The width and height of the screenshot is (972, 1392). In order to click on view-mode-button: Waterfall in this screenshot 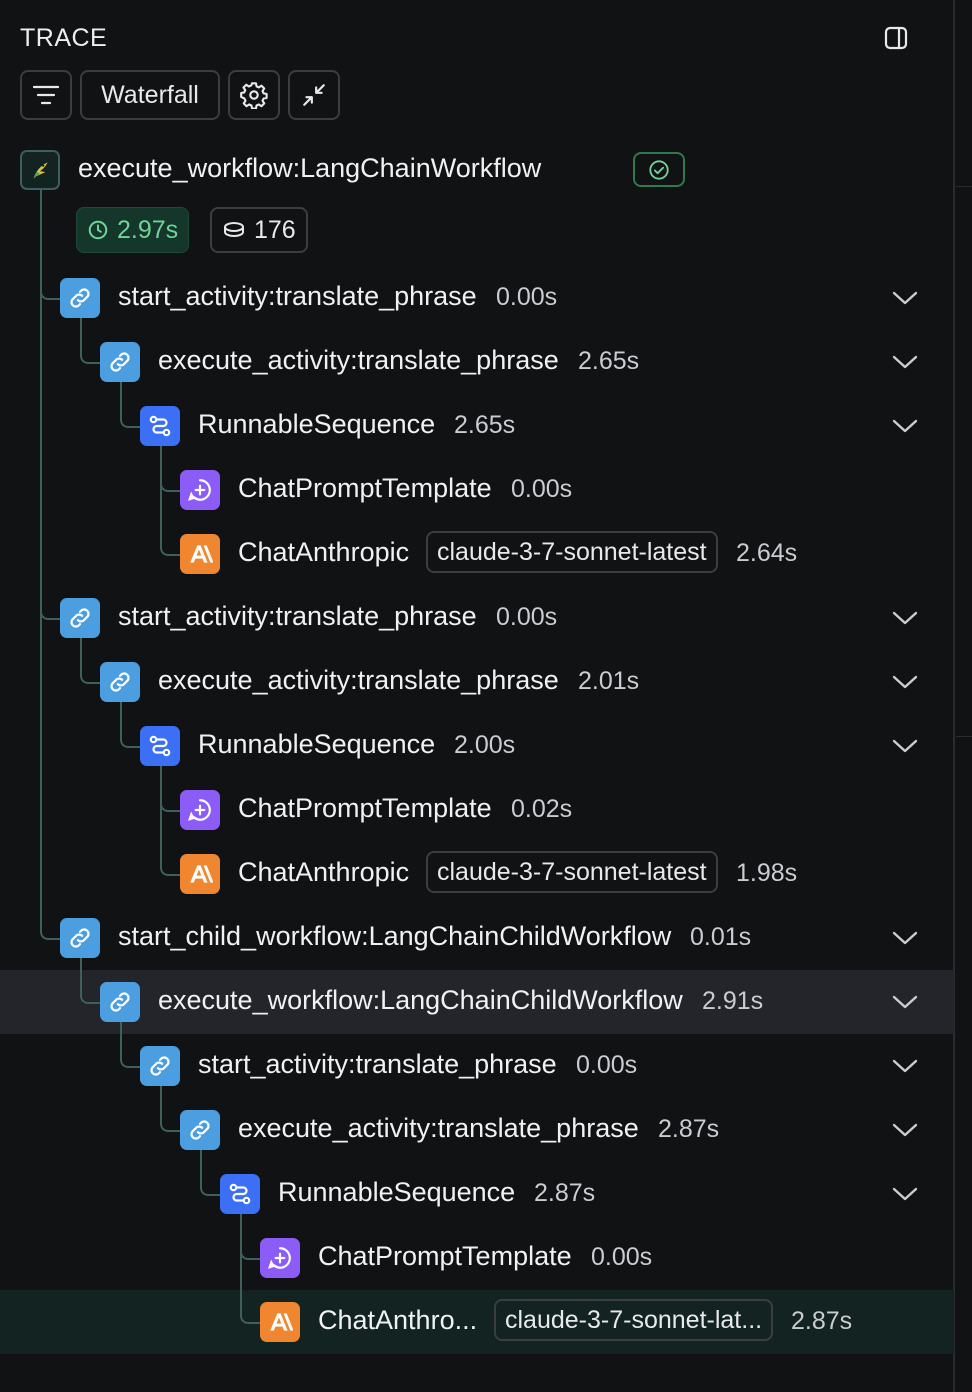, I will do `click(150, 95)`.